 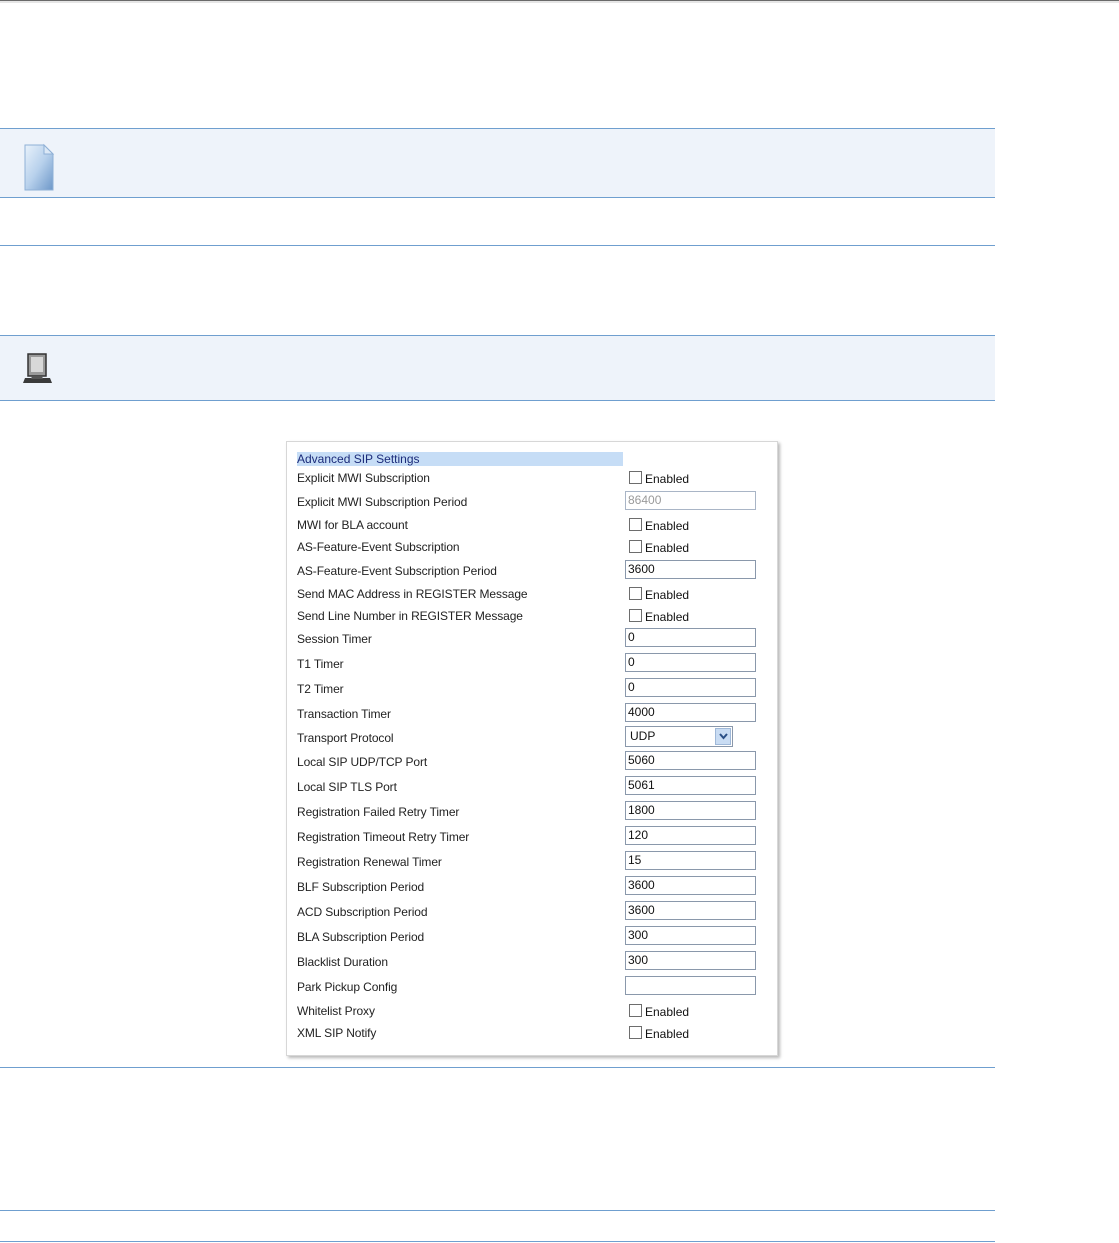 I want to click on setting-label: BLF Subscription Period, so click(x=361, y=887).